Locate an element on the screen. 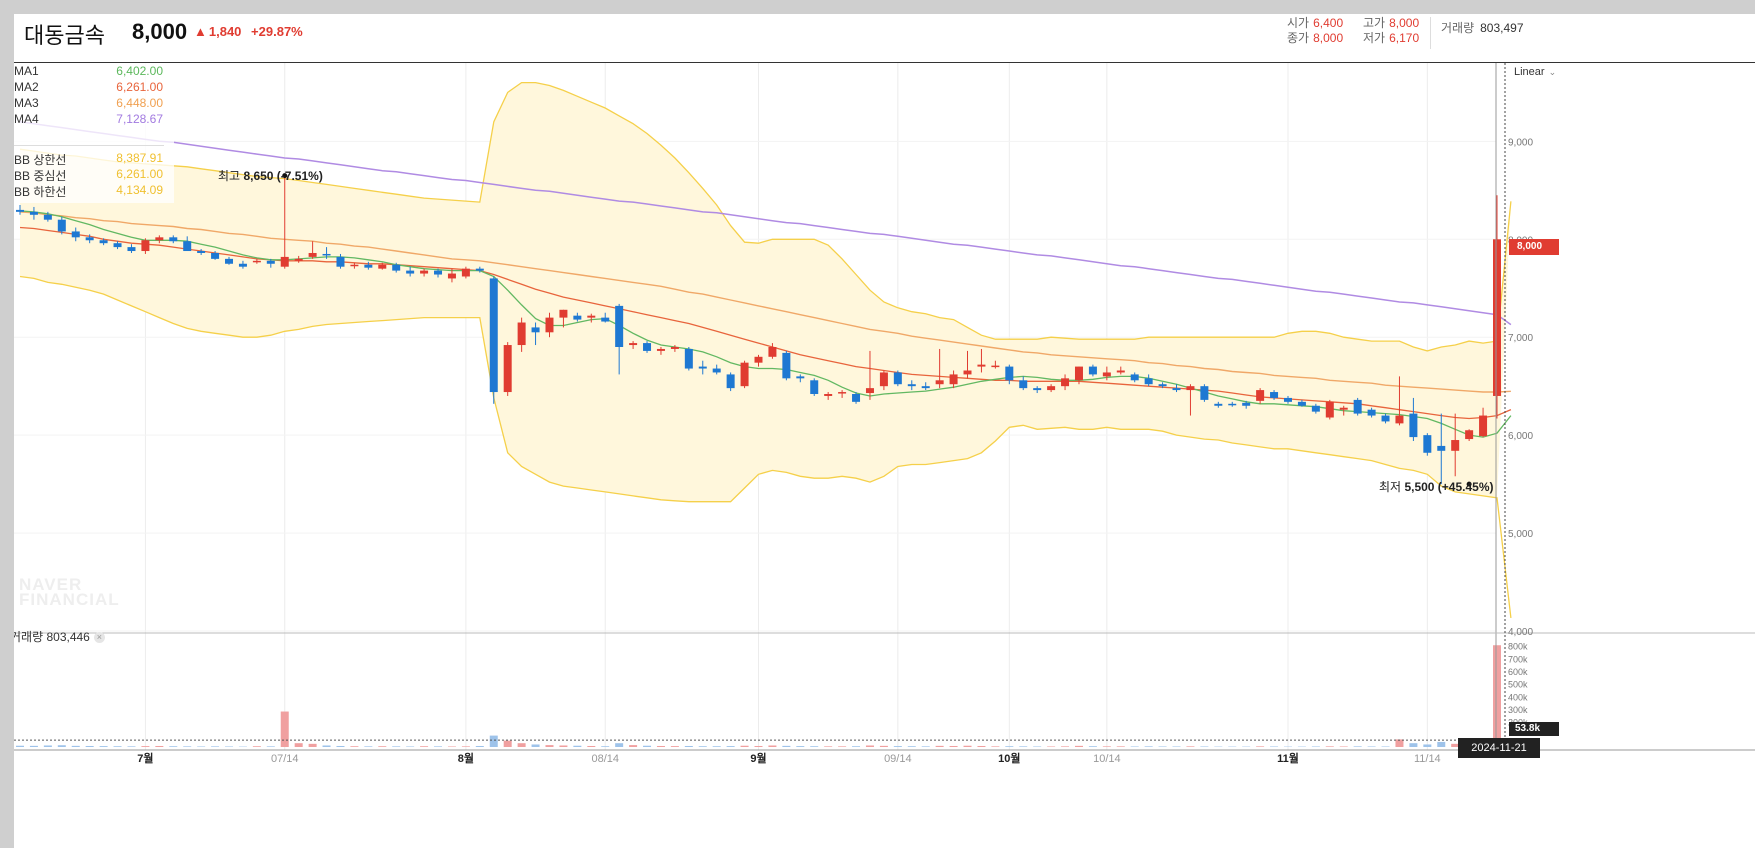 The height and width of the screenshot is (848, 1755). close-icon: × is located at coordinates (99, 638).